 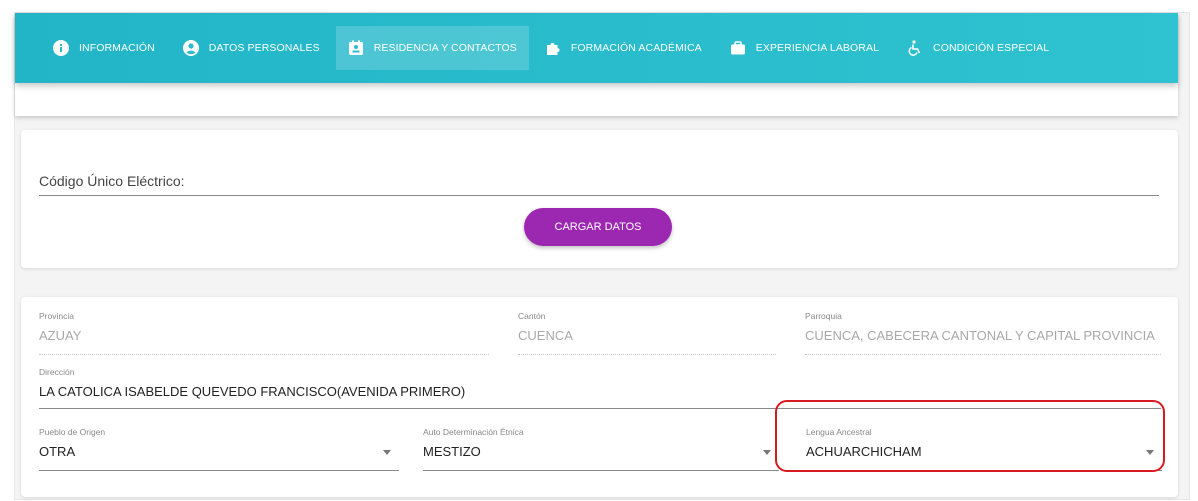 What do you see at coordinates (57, 451) in the screenshot?
I see `pueblo-origen-value: OTRA` at bounding box center [57, 451].